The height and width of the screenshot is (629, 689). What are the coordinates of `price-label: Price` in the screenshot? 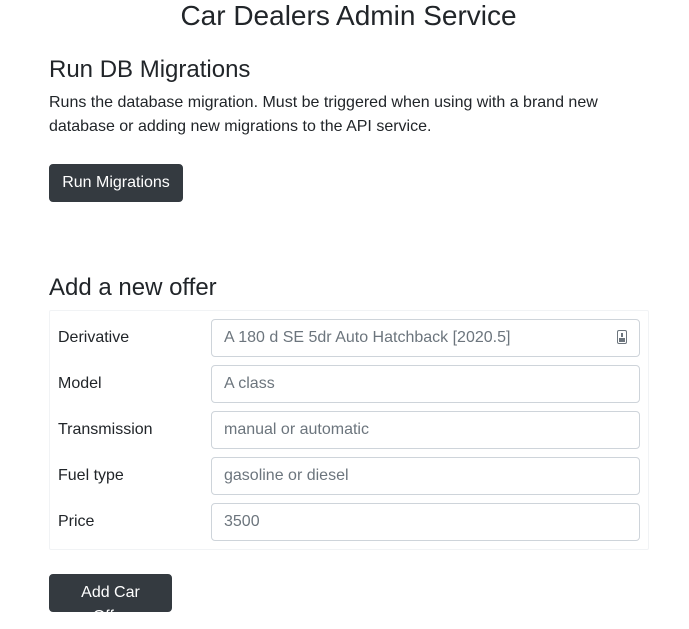 It's located at (76, 521).